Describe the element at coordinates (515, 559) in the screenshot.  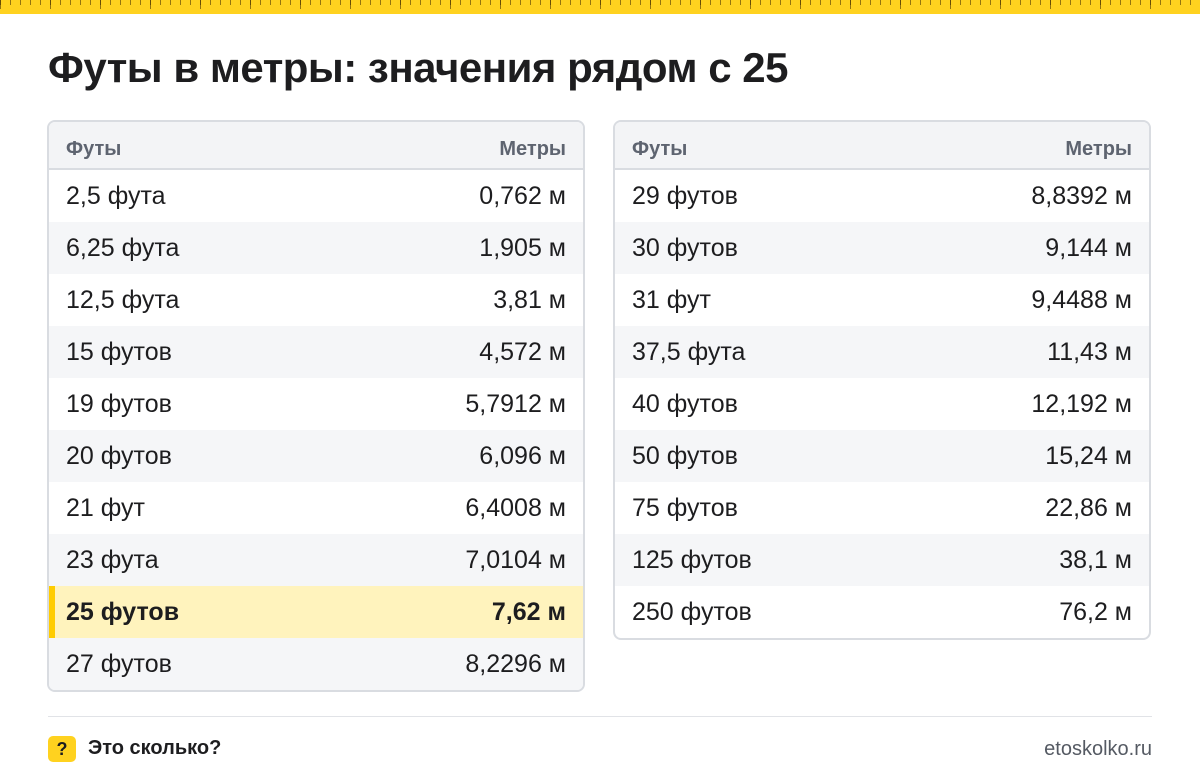
I see `cell-meters: 7,0104 м` at that location.